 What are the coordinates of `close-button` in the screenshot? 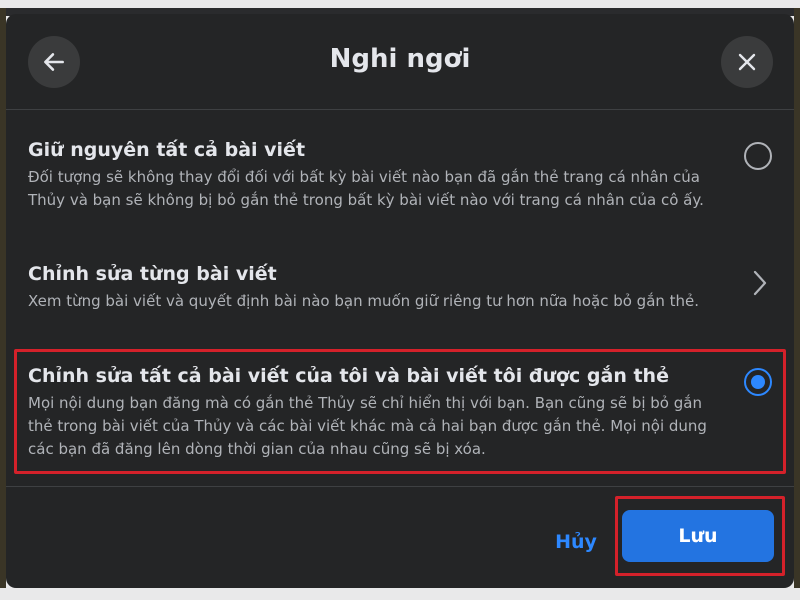 It's located at (747, 62).